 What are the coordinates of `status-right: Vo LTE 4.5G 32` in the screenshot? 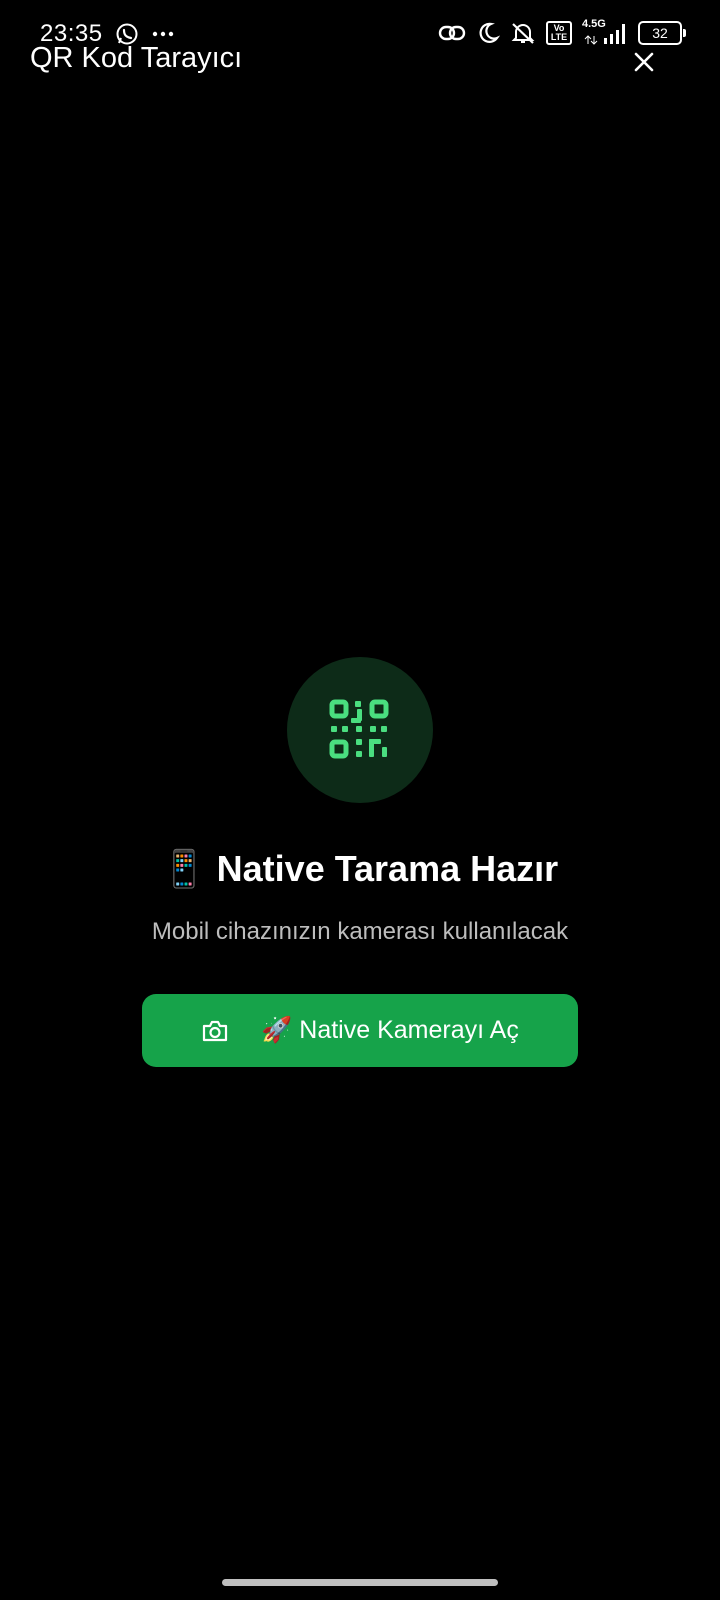 It's located at (562, 32).